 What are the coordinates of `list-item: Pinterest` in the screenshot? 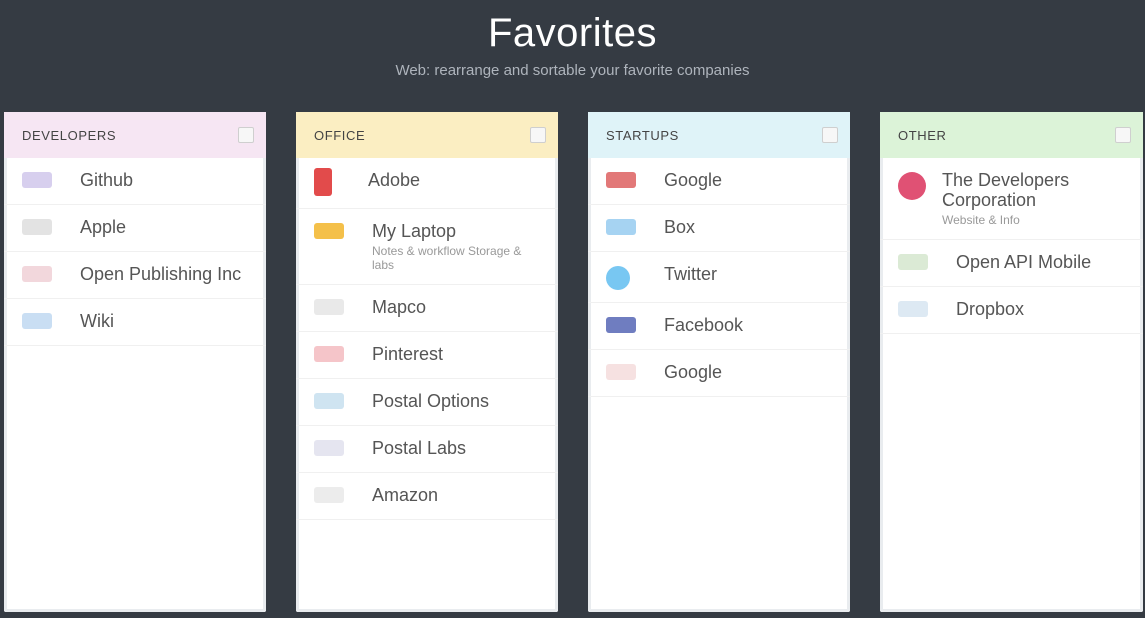 It's located at (427, 355).